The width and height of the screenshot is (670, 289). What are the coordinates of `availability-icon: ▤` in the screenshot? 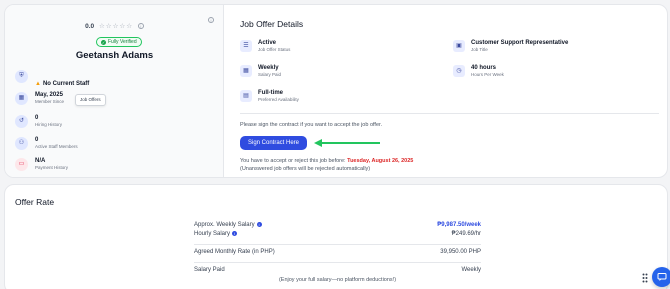 It's located at (246, 96).